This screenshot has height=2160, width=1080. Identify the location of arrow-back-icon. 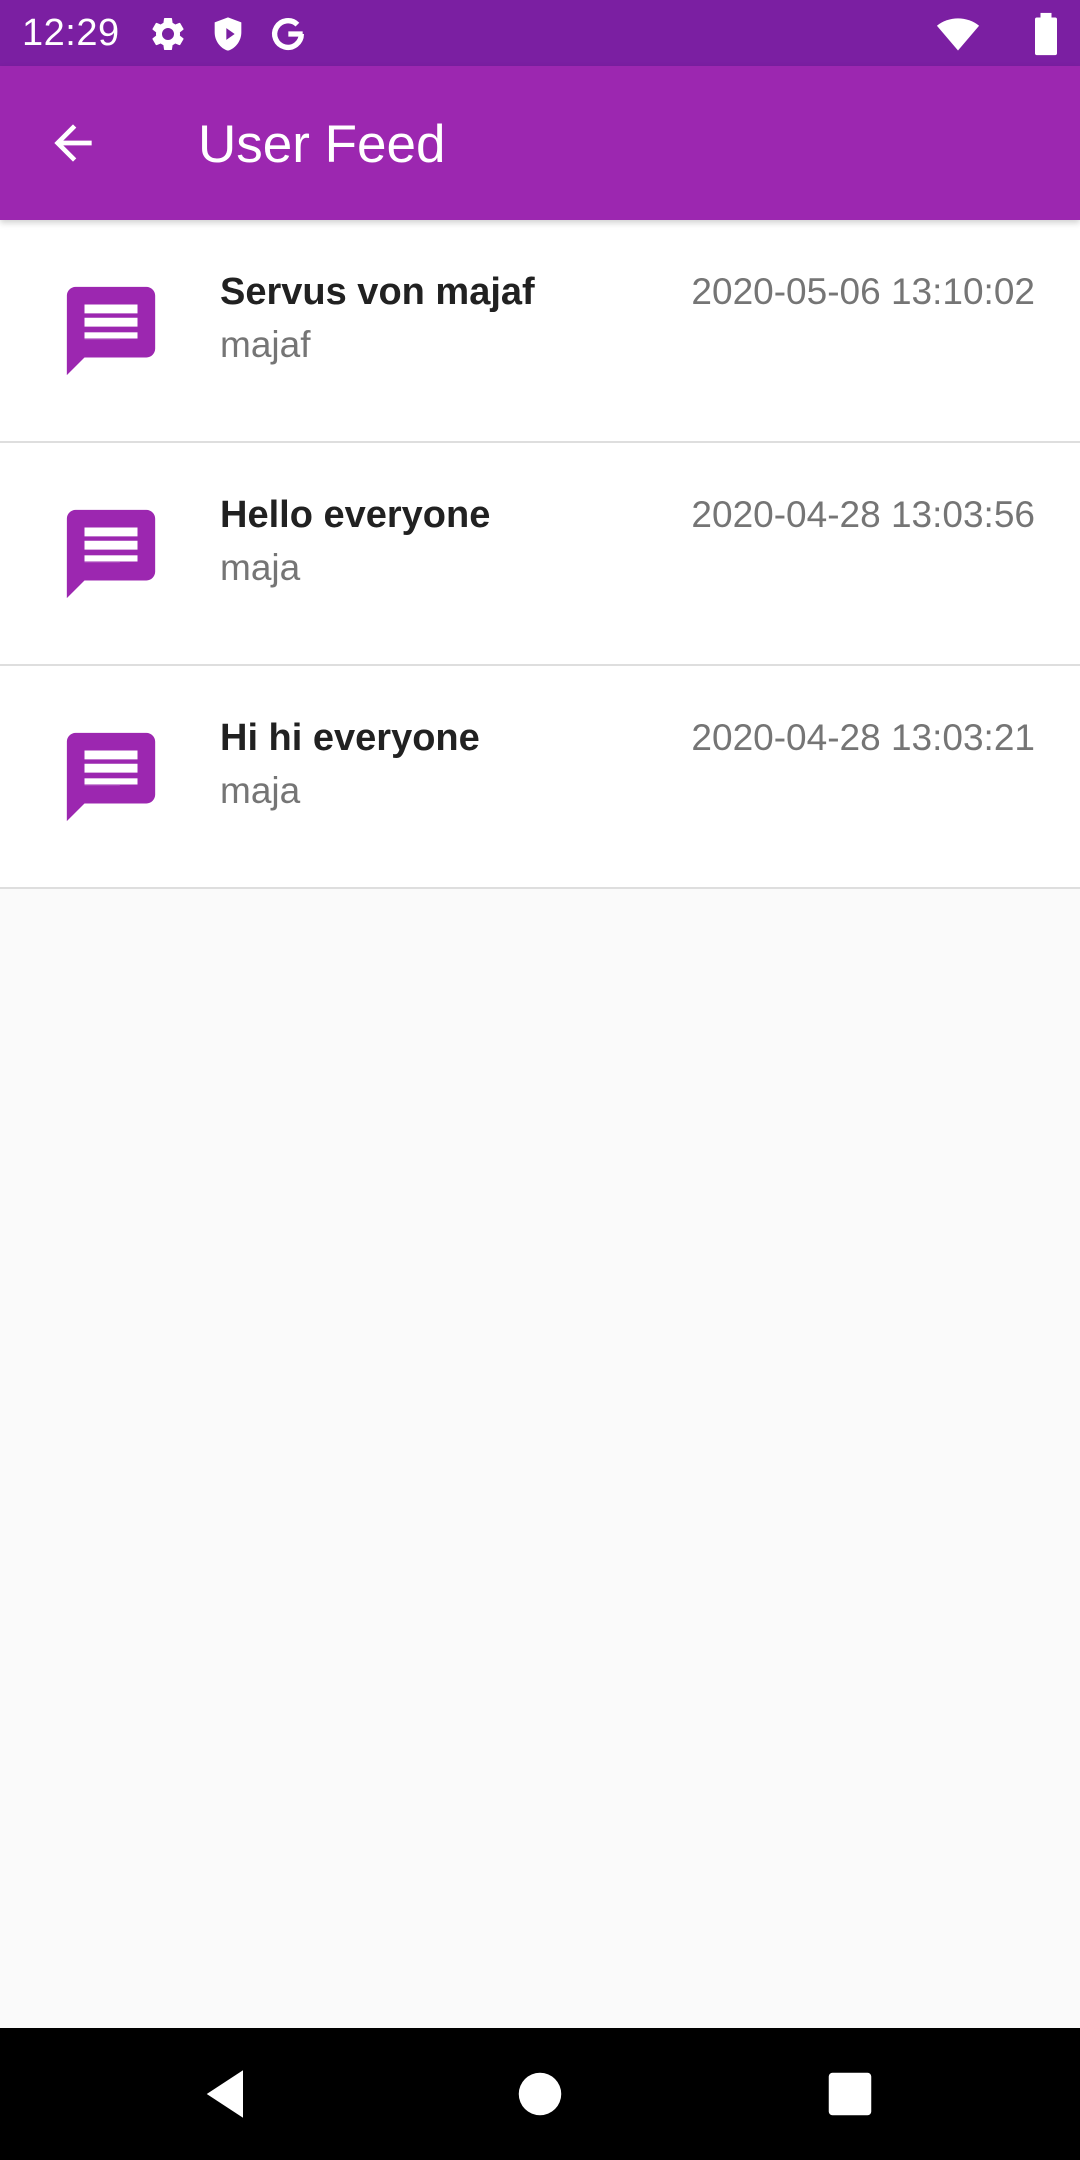
(73, 143).